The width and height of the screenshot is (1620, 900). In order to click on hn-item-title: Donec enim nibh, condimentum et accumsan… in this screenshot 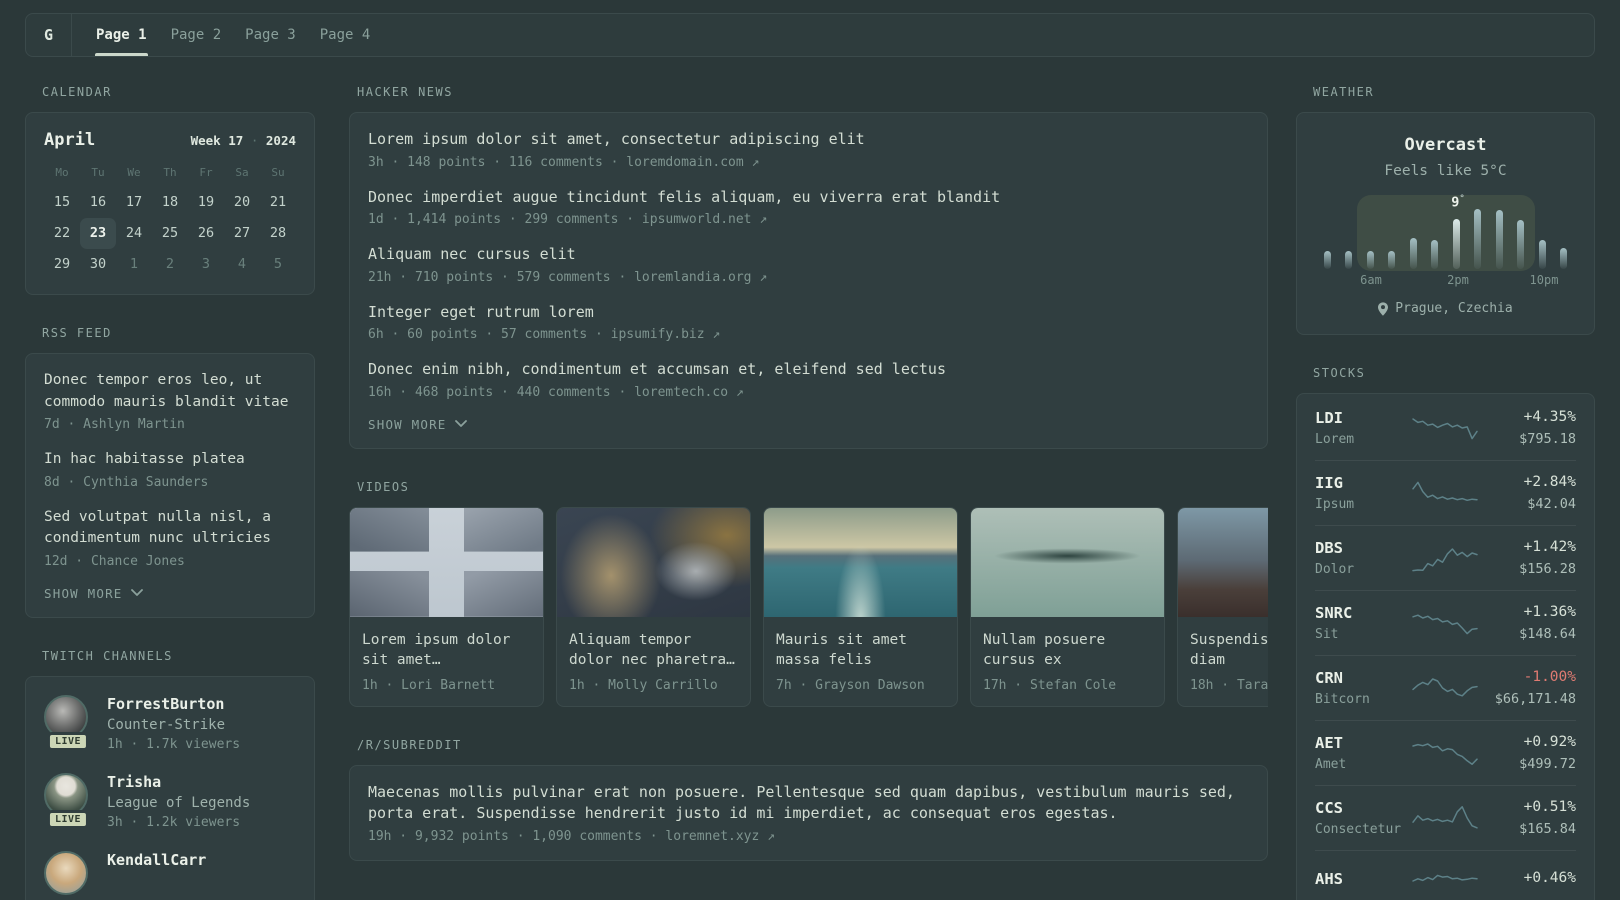, I will do `click(808, 370)`.